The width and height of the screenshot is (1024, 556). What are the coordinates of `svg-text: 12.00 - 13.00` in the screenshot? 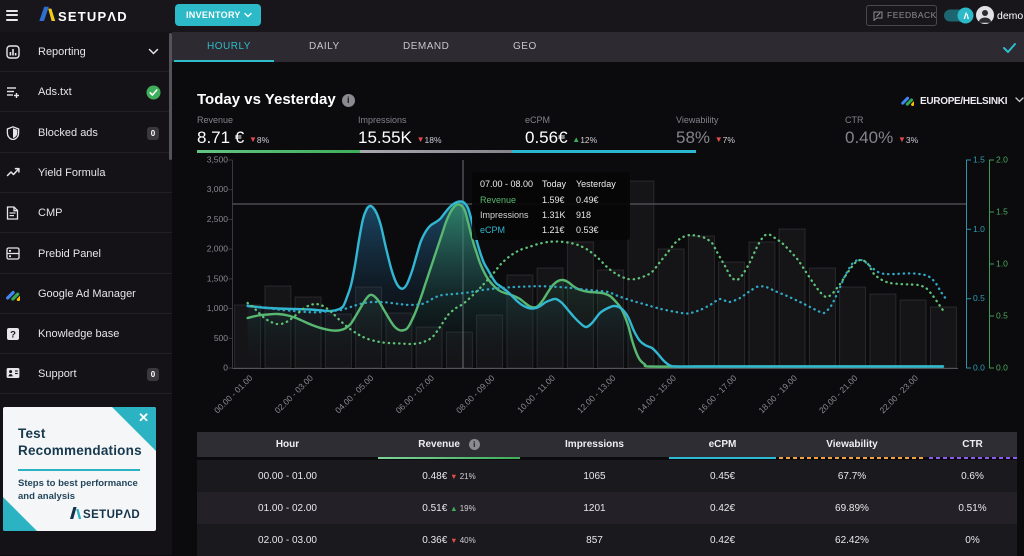 It's located at (596, 394).